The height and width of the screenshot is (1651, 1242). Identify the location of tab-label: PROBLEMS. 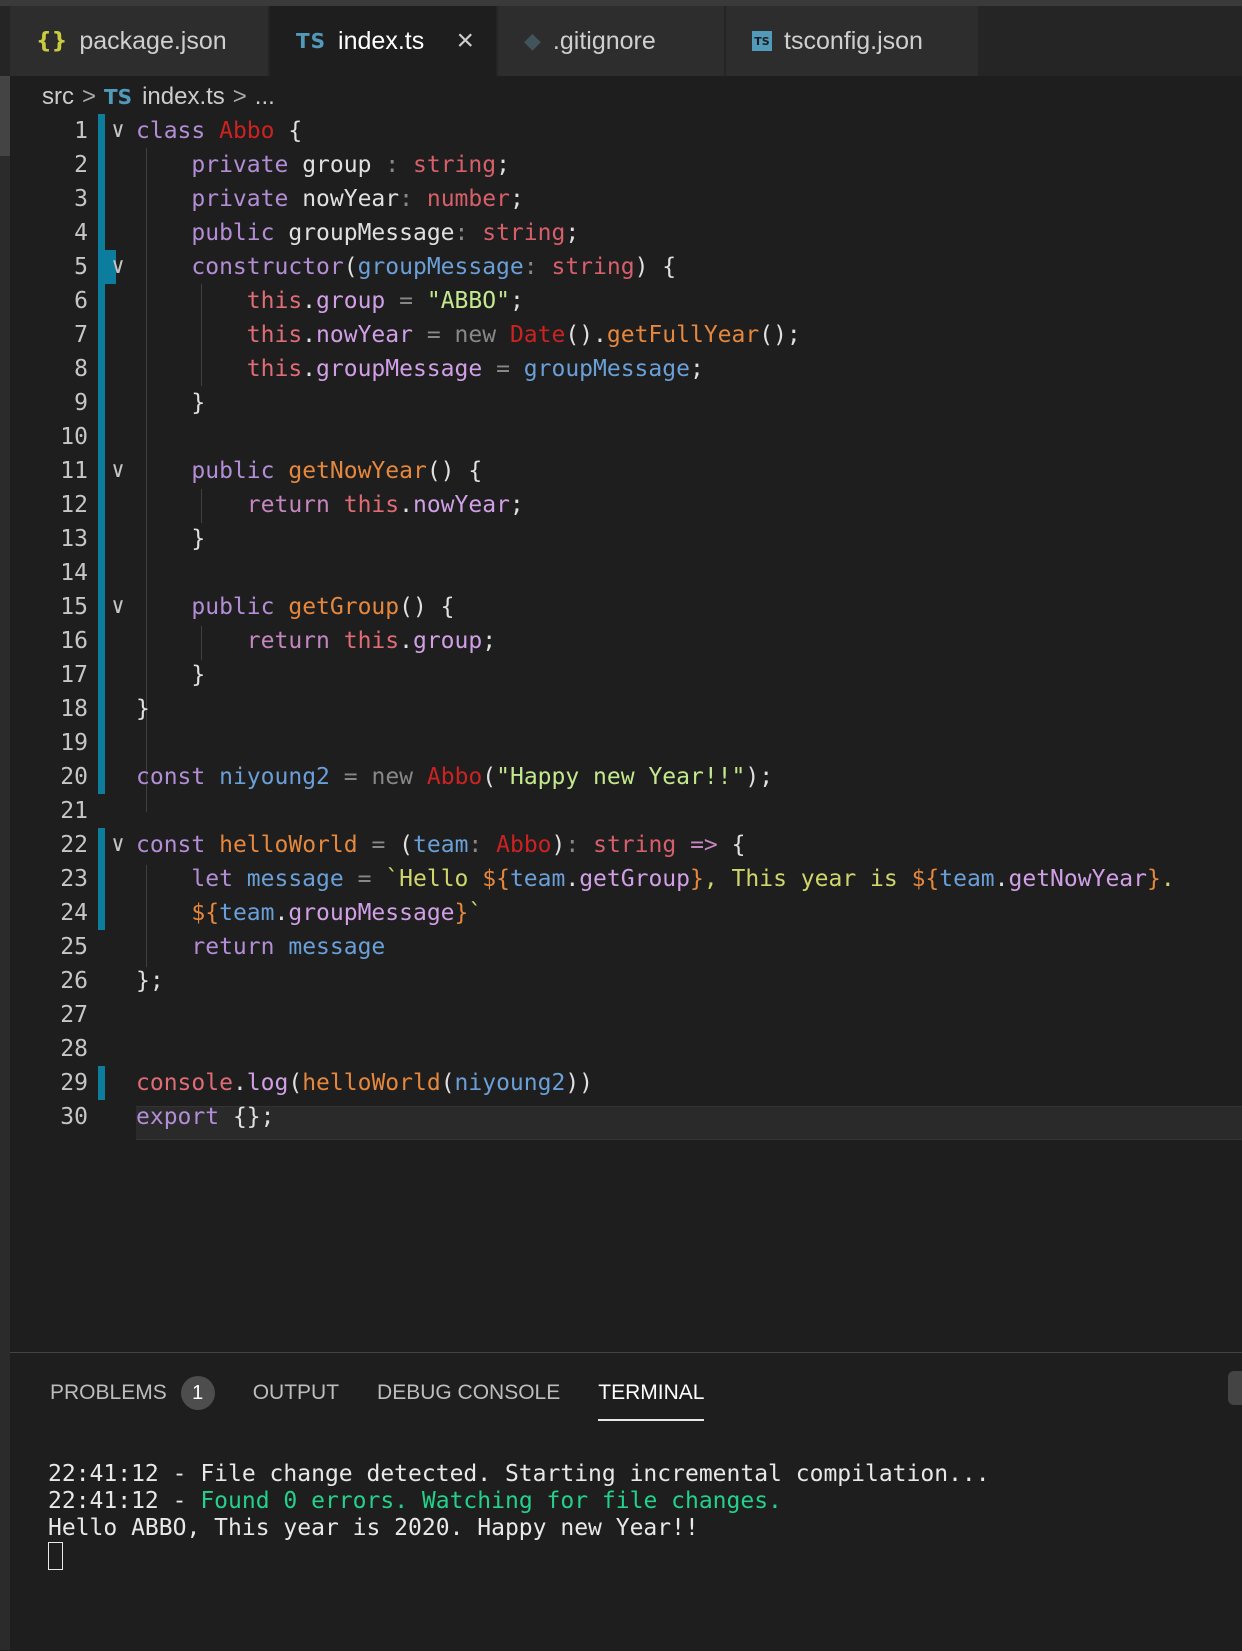
(108, 1392).